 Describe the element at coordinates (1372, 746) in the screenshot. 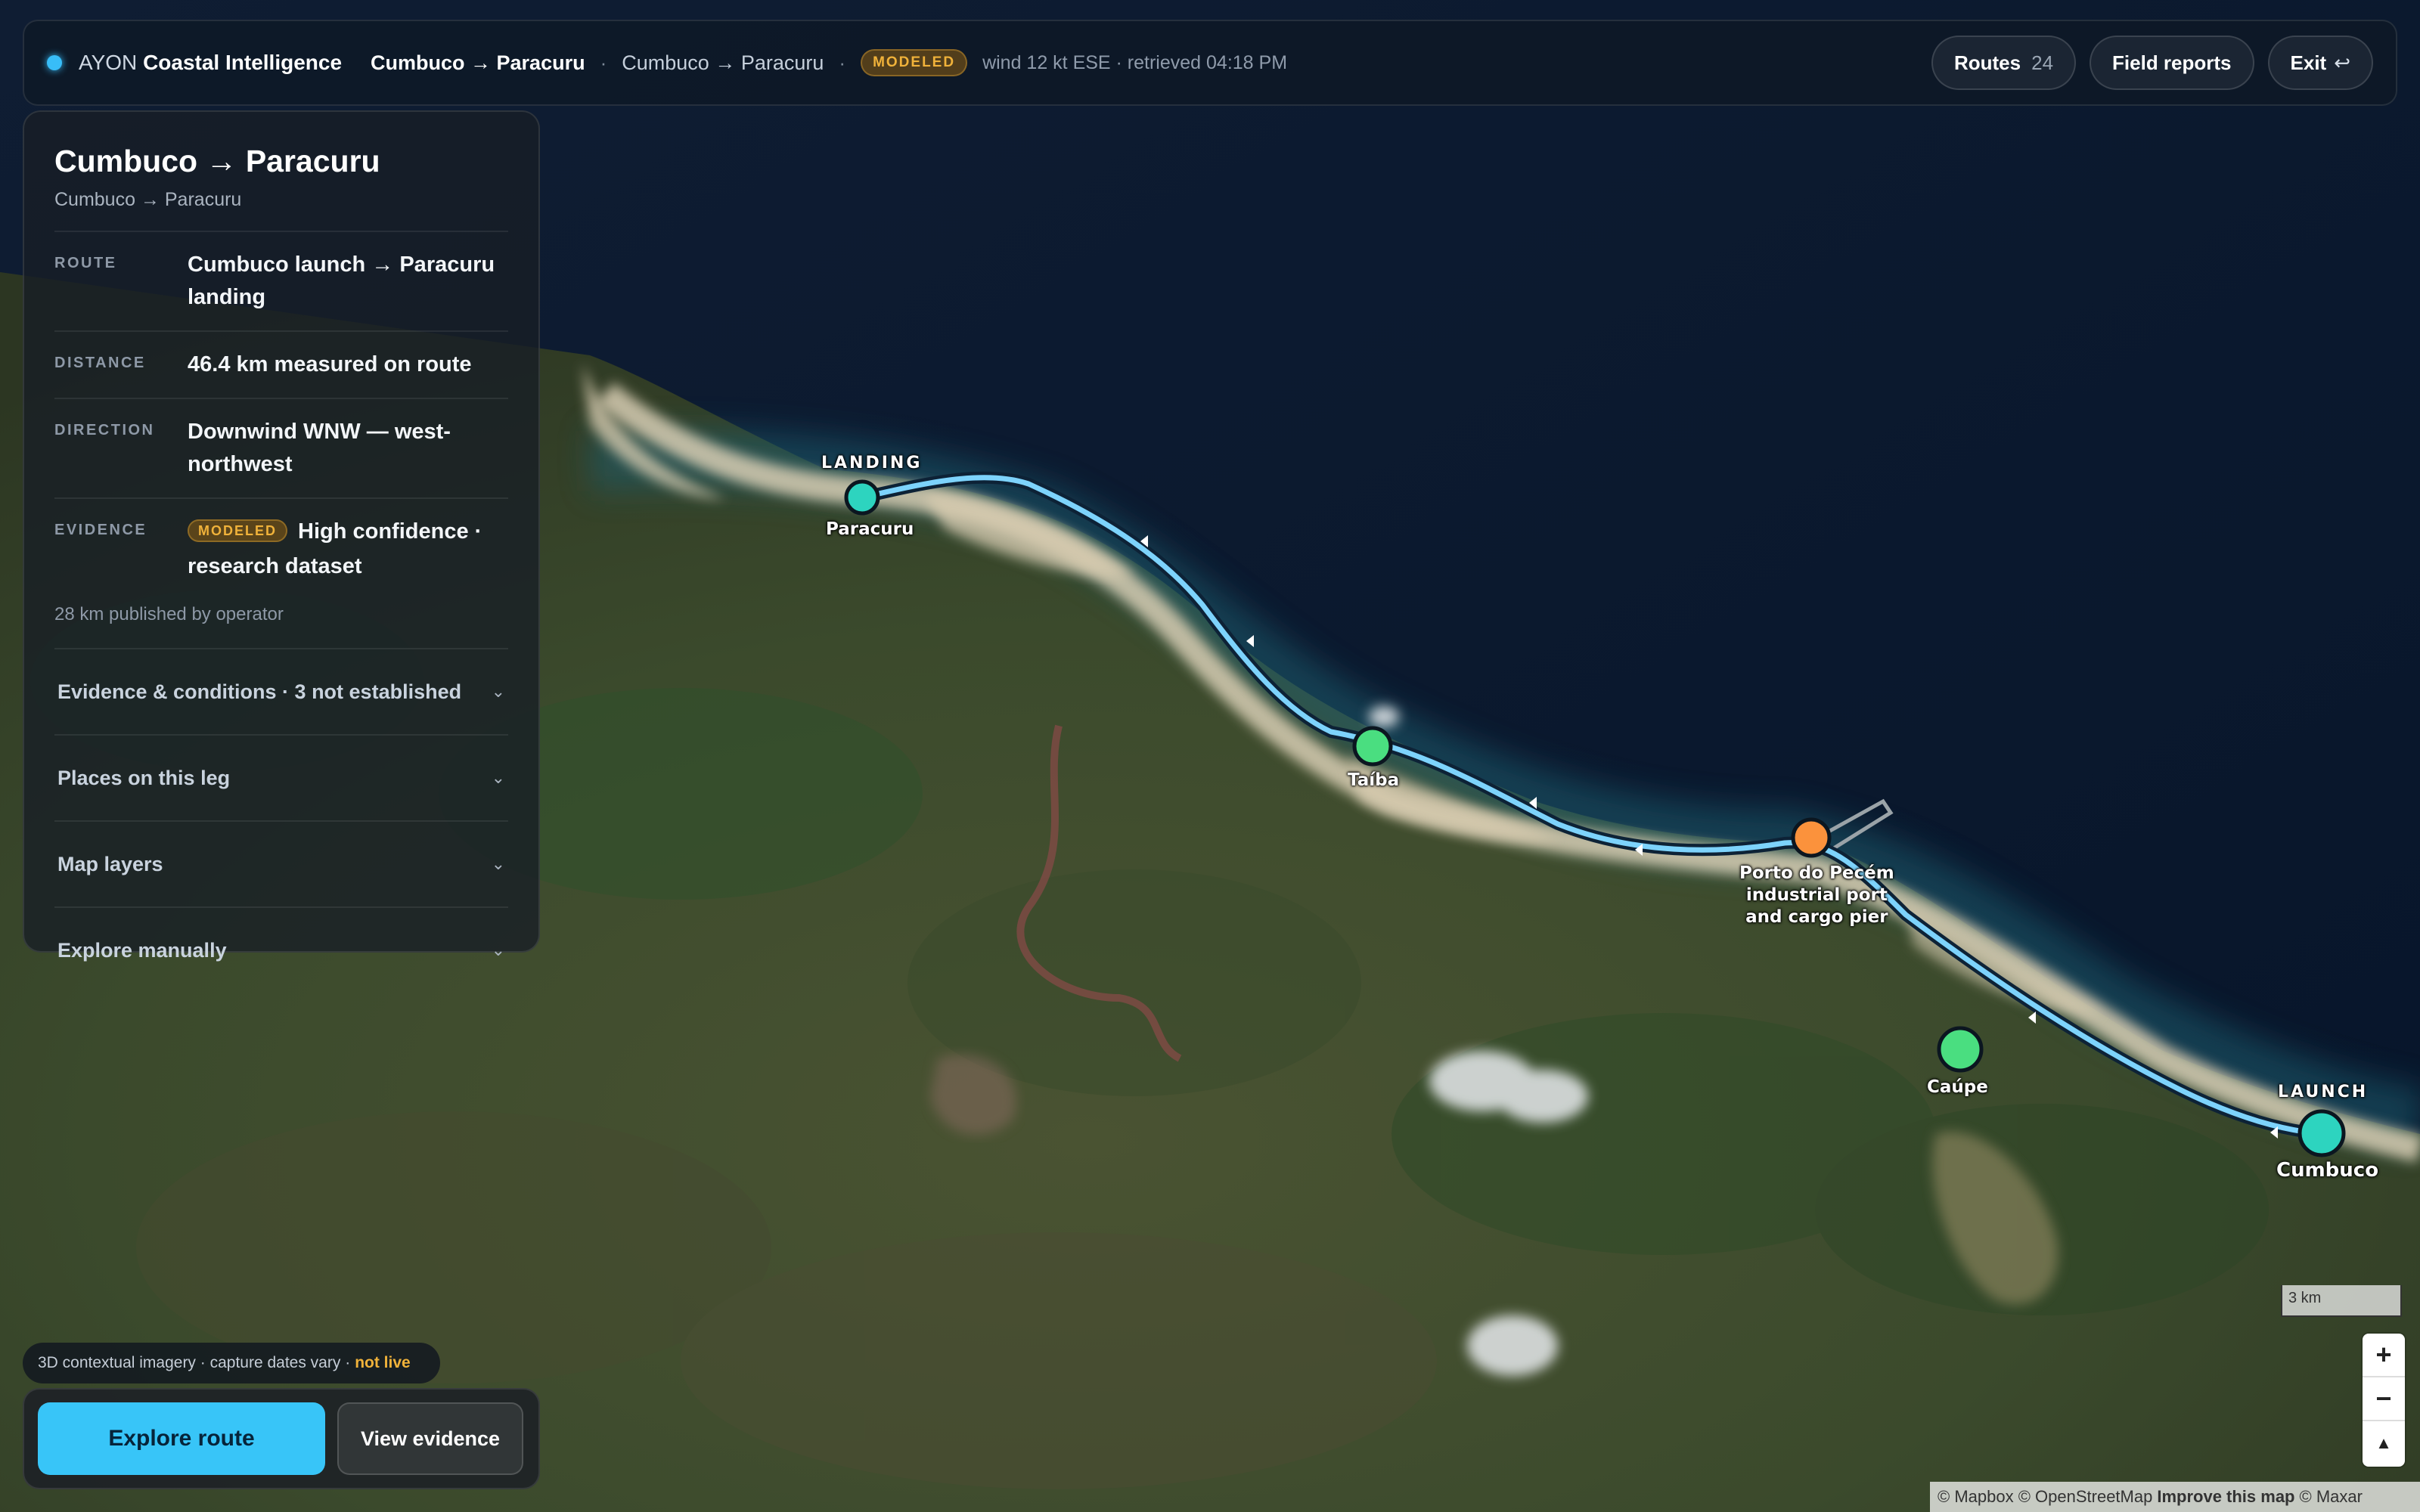

I see `marker-taiba` at that location.